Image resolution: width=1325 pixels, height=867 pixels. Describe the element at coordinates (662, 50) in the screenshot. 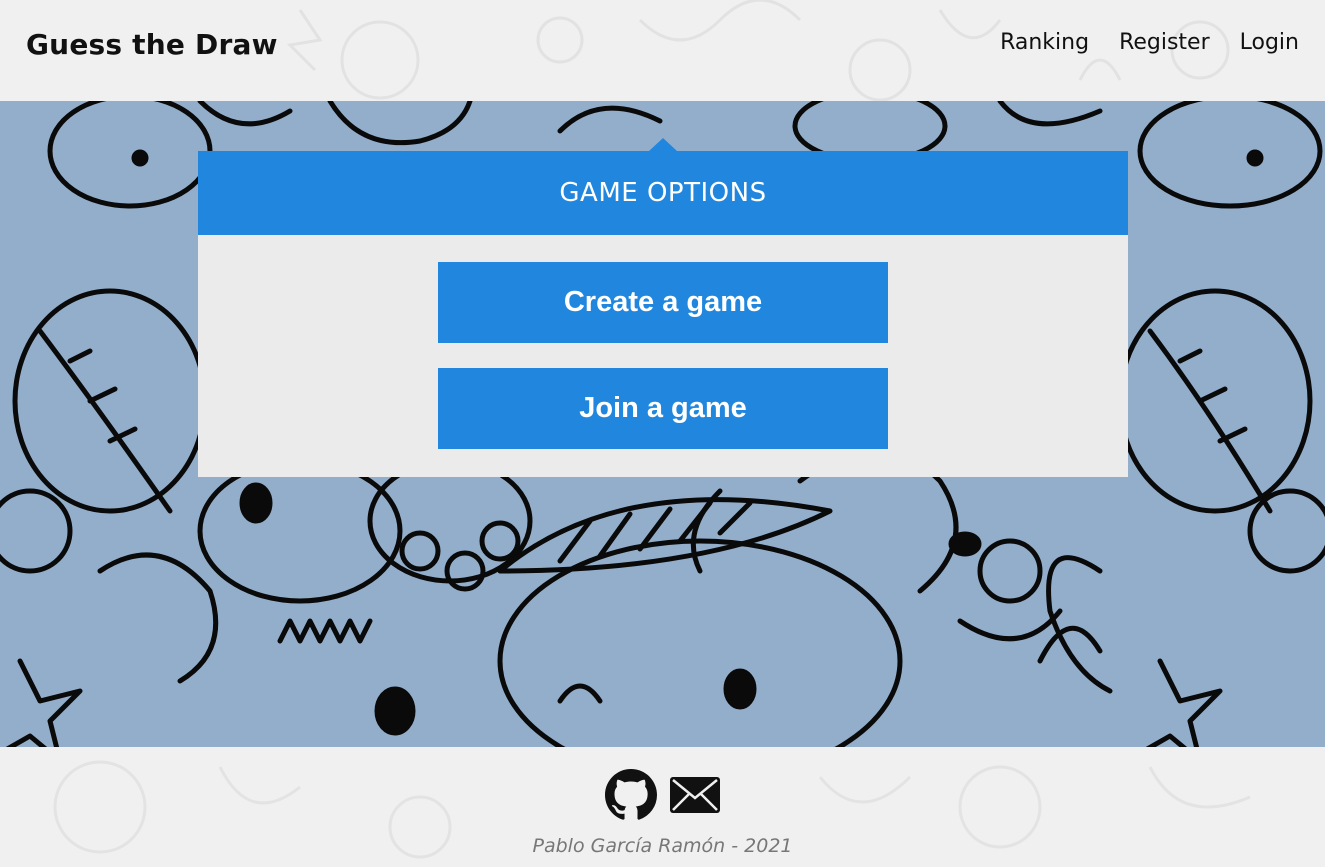

I see `site-header: Guess the Draw Ranking Register Login` at that location.